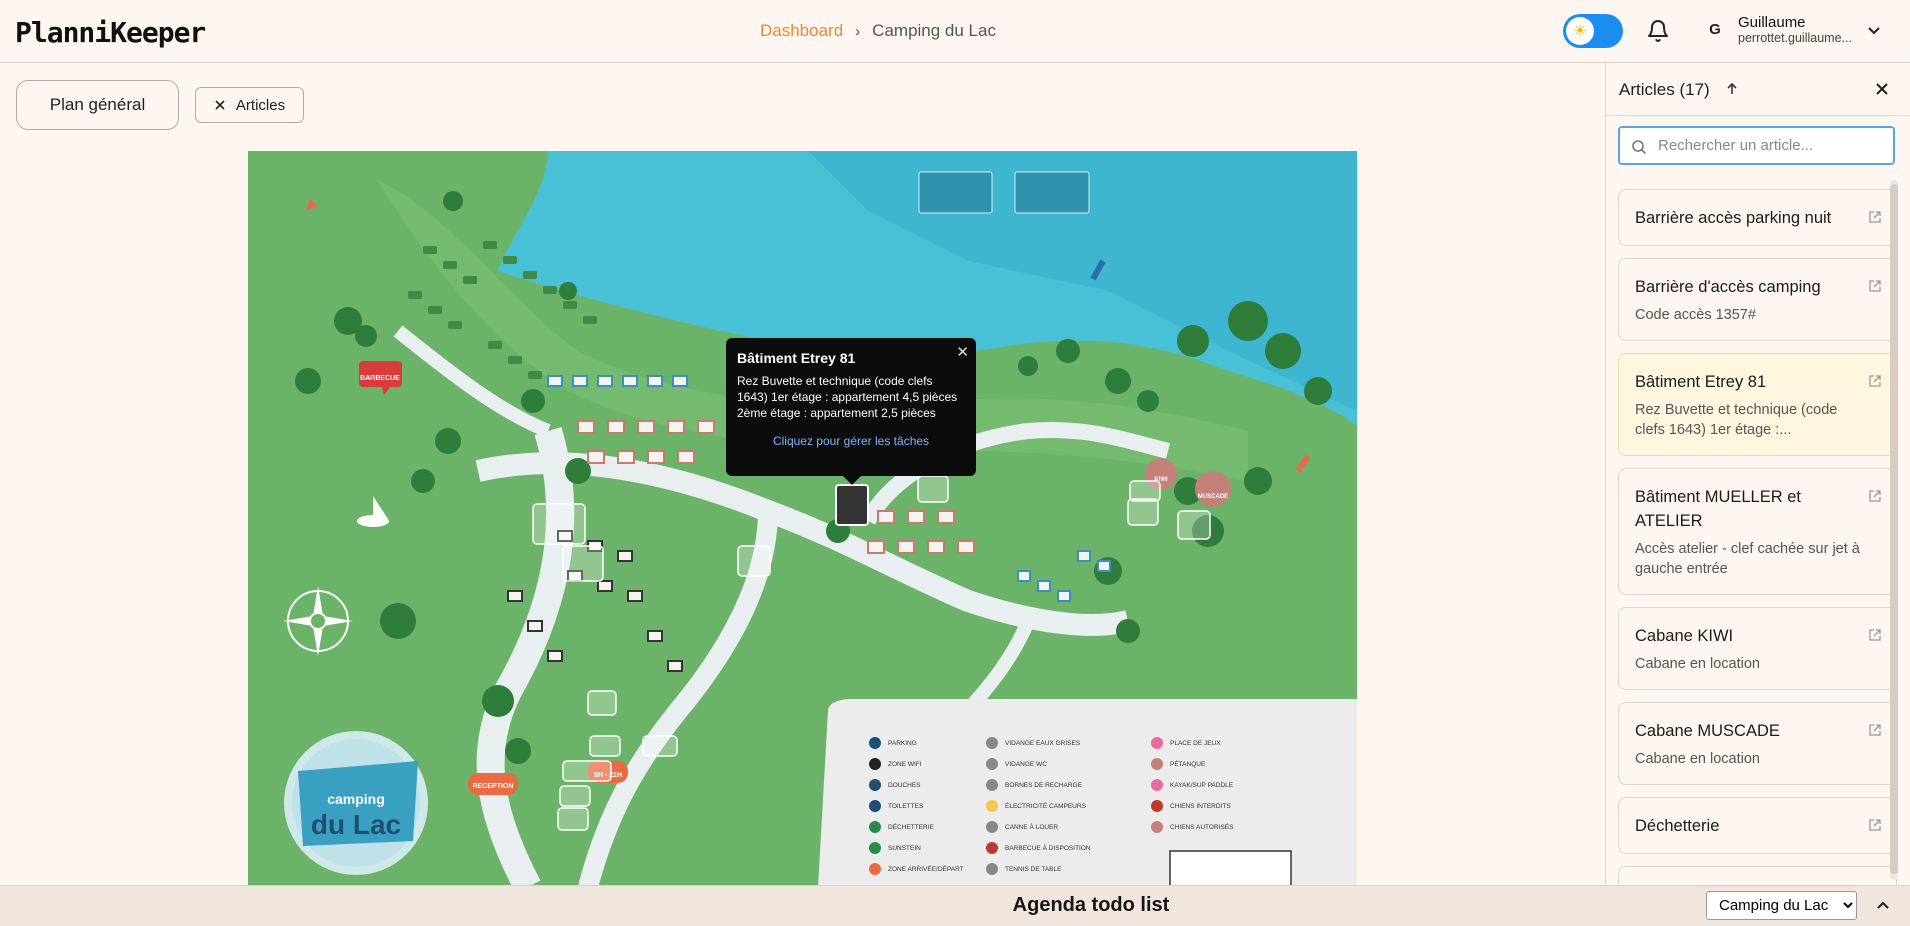 The image size is (1910, 926). What do you see at coordinates (934, 30) in the screenshot?
I see `breadcrumb-current: Camping du Lac` at bounding box center [934, 30].